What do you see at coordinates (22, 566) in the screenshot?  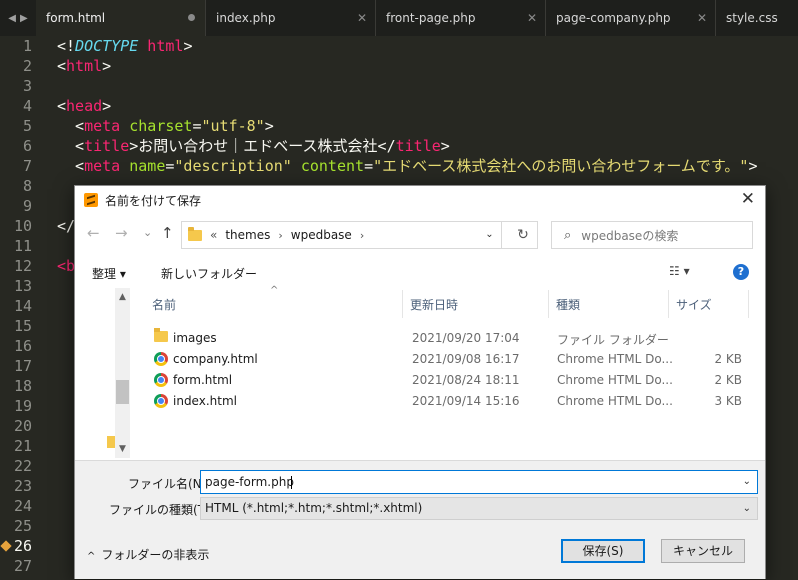 I see `line-number: 27` at bounding box center [22, 566].